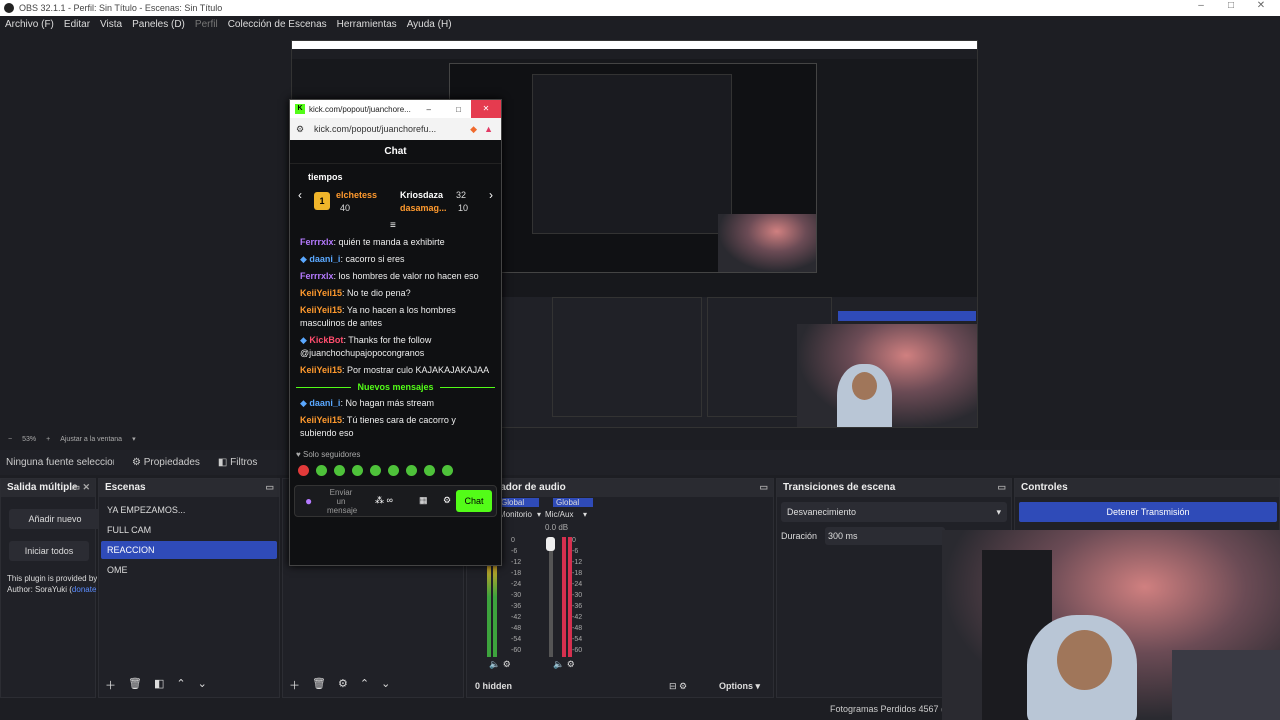 Image resolution: width=1280 pixels, height=720 pixels. I want to click on emote-picker-icon: ⁂ ∞, so click(384, 500).